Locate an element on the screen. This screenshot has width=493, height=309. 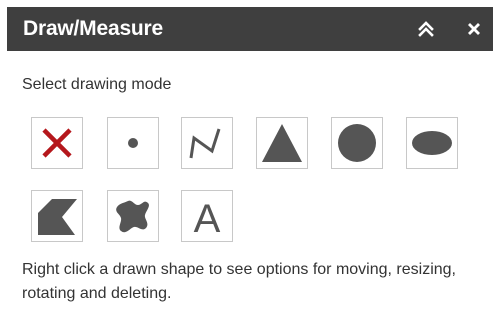
close-icon is located at coordinates (474, 29).